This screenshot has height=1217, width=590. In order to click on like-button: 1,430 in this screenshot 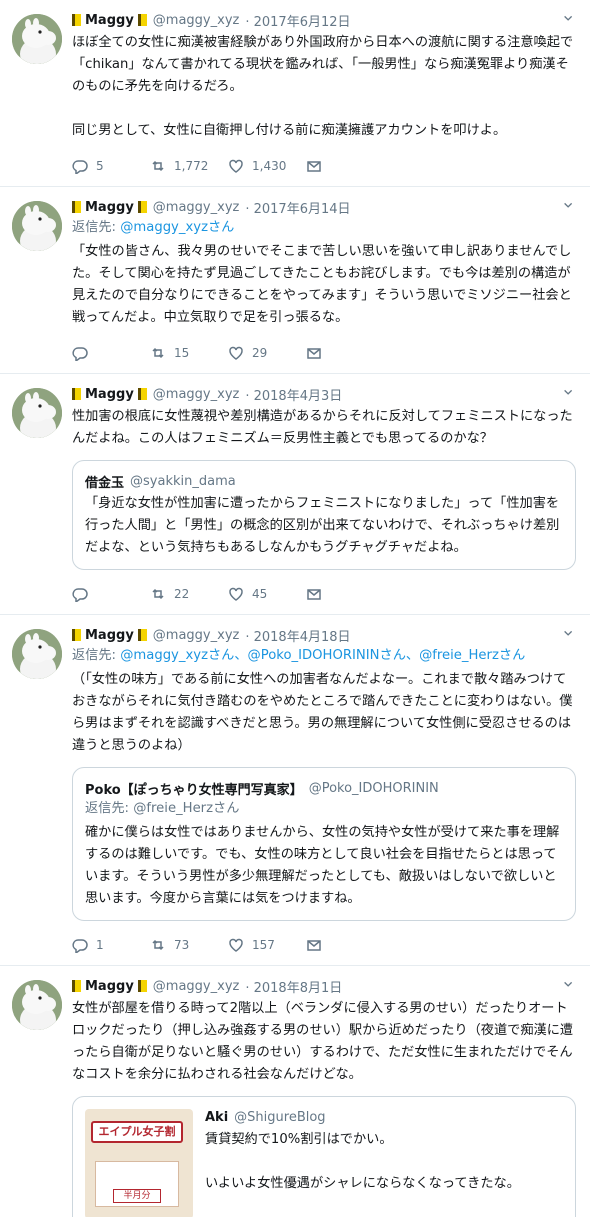, I will do `click(267, 166)`.